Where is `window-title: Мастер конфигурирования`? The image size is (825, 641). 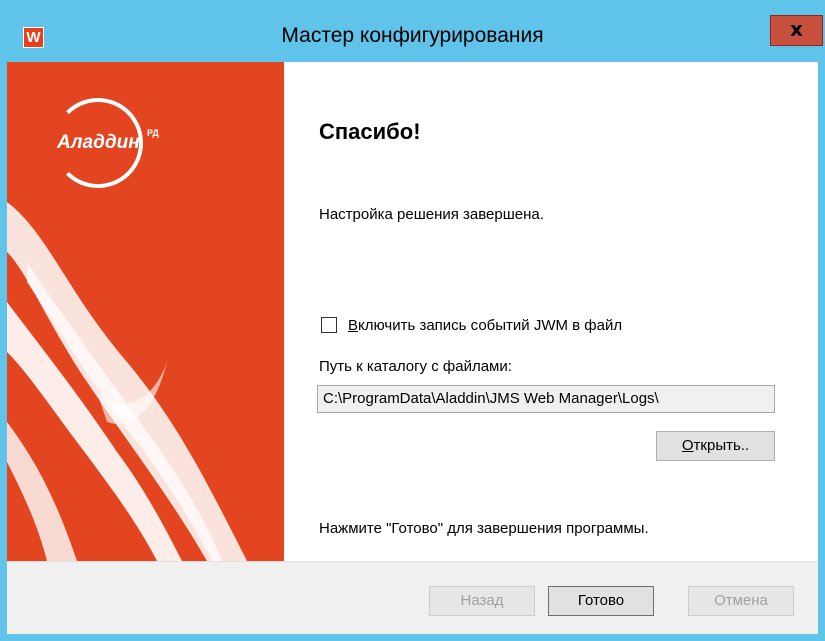
window-title: Мастер конфигурирования is located at coordinates (412, 35).